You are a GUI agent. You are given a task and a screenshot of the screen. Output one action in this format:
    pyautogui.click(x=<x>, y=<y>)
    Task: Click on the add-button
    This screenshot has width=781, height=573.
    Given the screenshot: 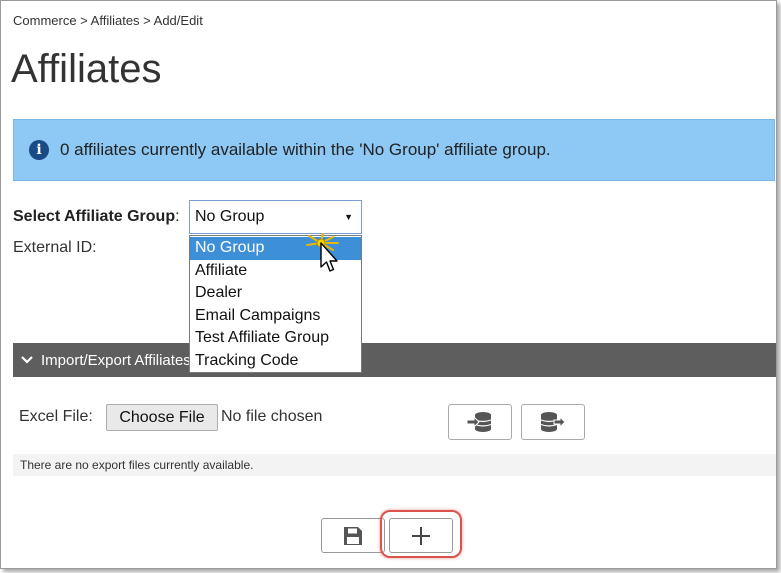 What is the action you would take?
    pyautogui.click(x=421, y=535)
    